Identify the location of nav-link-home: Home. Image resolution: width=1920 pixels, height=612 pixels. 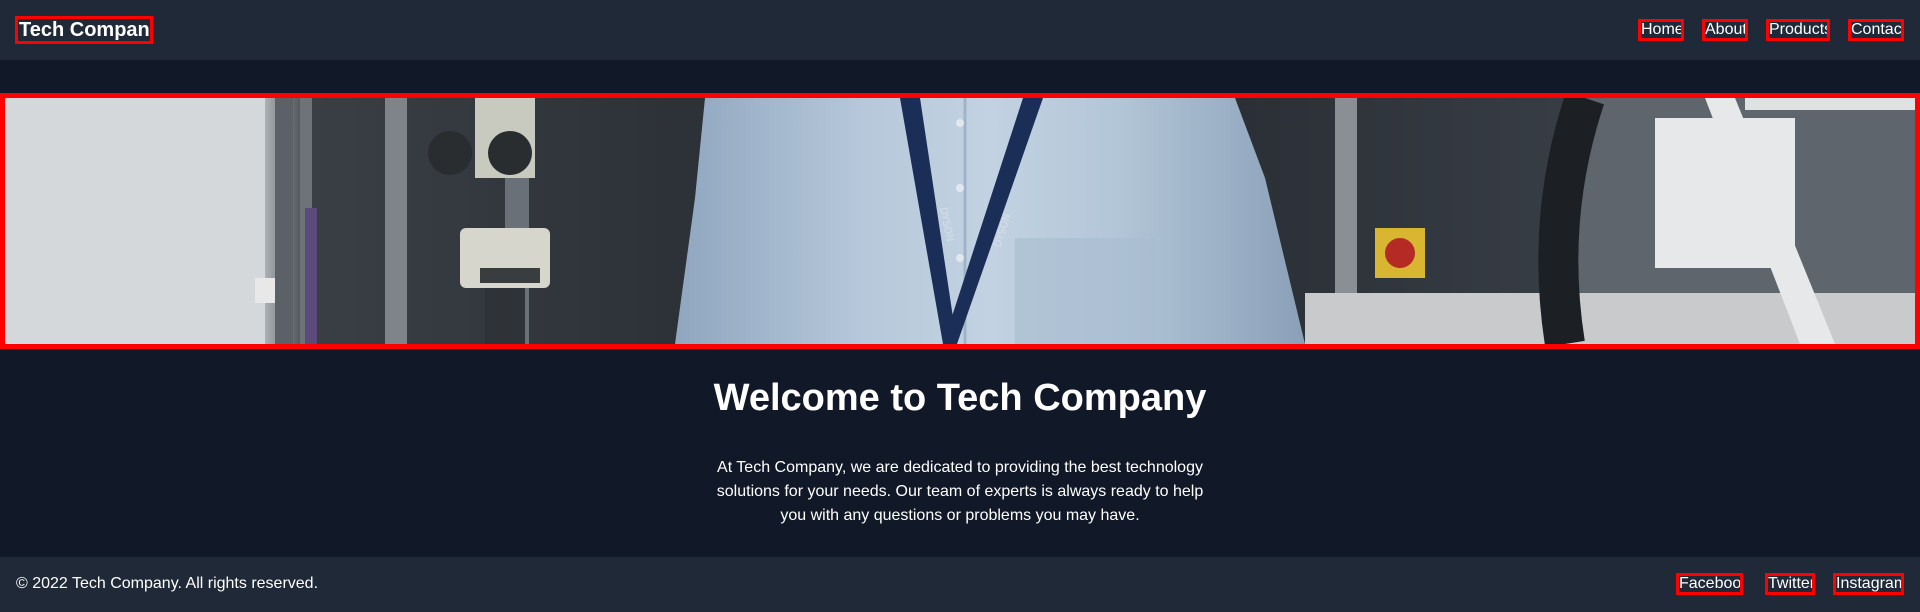
(1661, 30).